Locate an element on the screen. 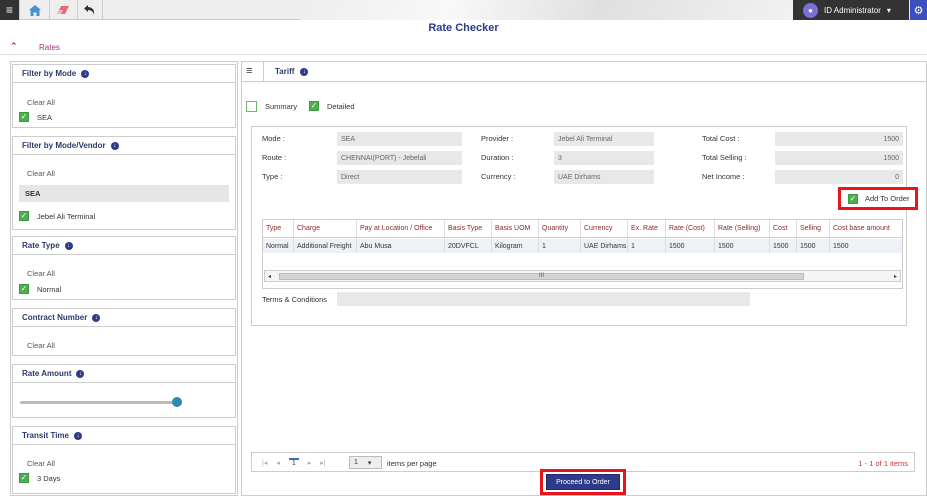 Image resolution: width=927 pixels, height=496 pixels. tariff-title: Tariff ↓ is located at coordinates (292, 71).